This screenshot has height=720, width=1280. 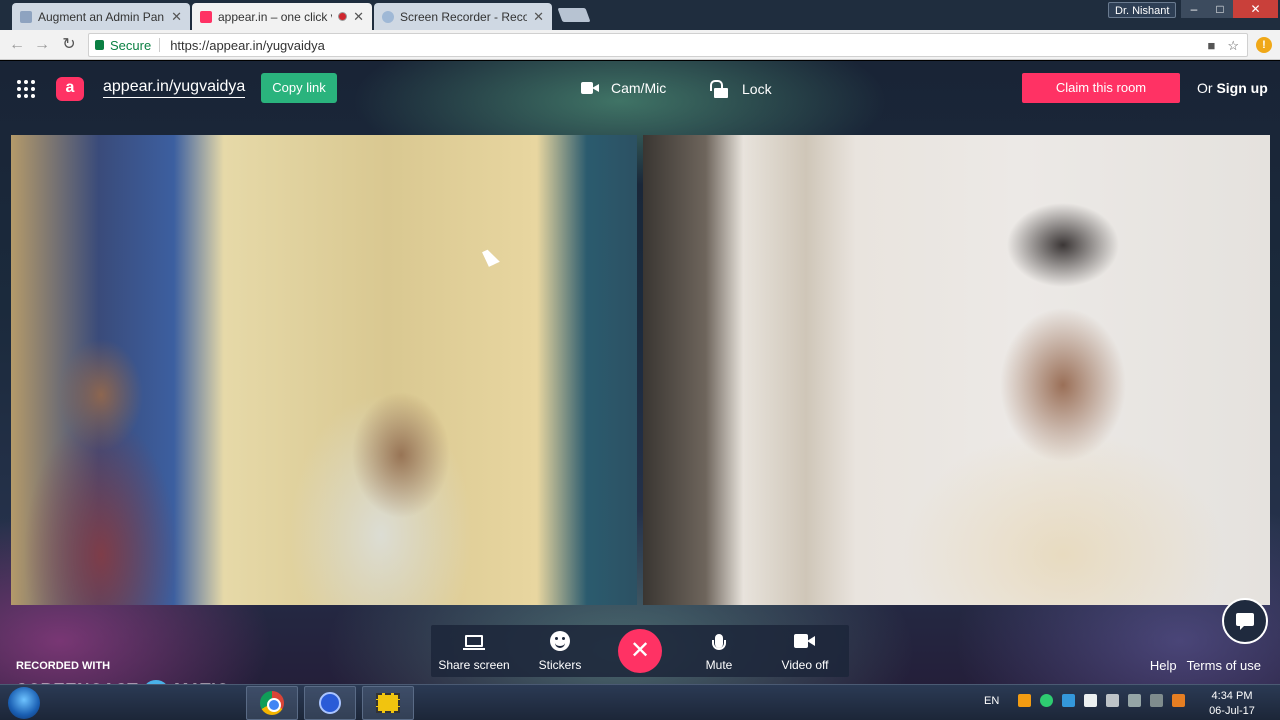 I want to click on tab-appear-in: appear.in – one click v ✕, so click(x=282, y=16).